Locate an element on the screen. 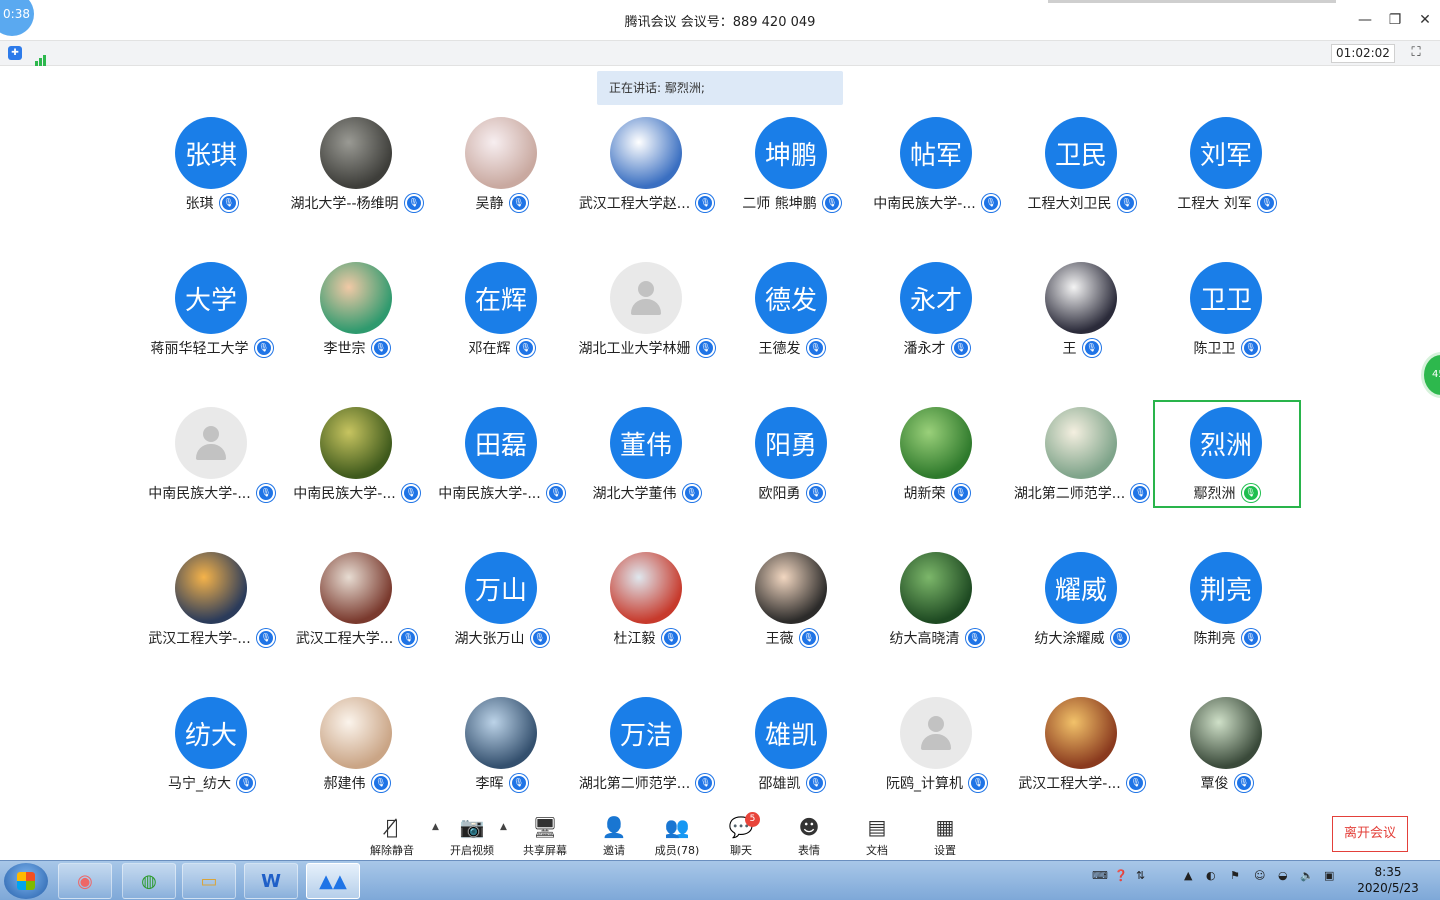 The width and height of the screenshot is (1440, 900). restore-icon: ❐ is located at coordinates (1395, 20).